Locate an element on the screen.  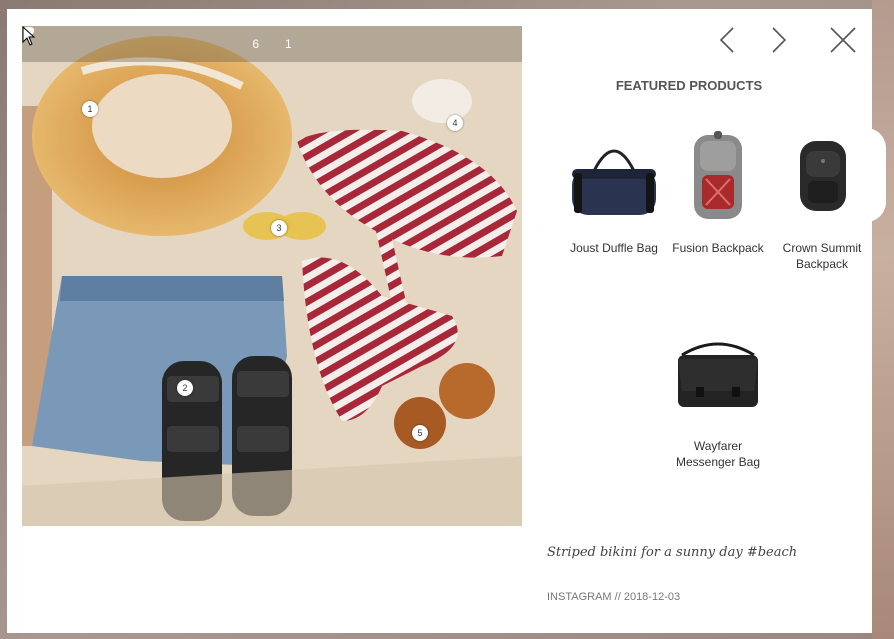
mouse-cursor-icon is located at coordinates (29, 36).